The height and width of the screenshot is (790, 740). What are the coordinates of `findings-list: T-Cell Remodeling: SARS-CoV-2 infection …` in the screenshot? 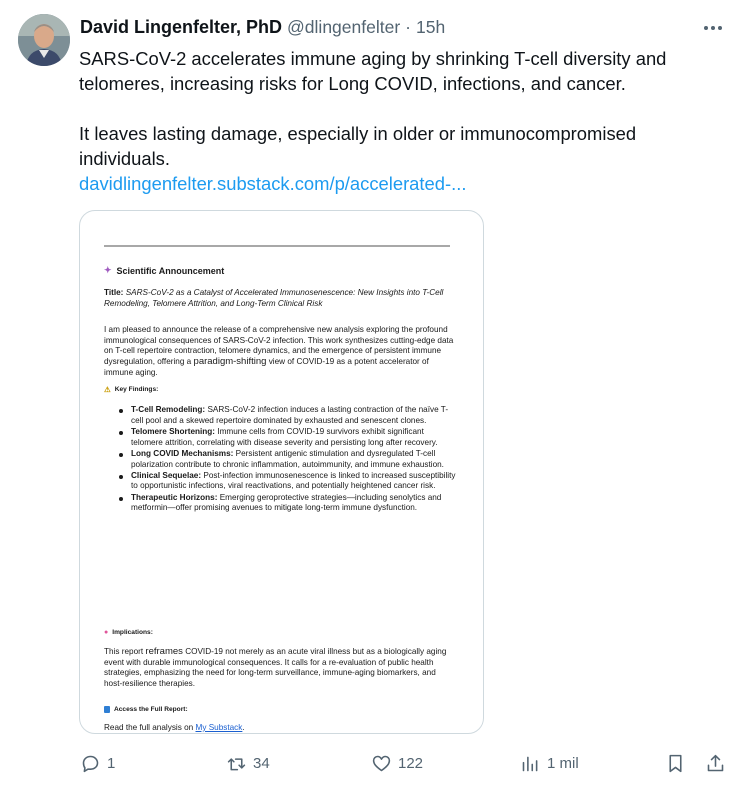 It's located at (286, 460).